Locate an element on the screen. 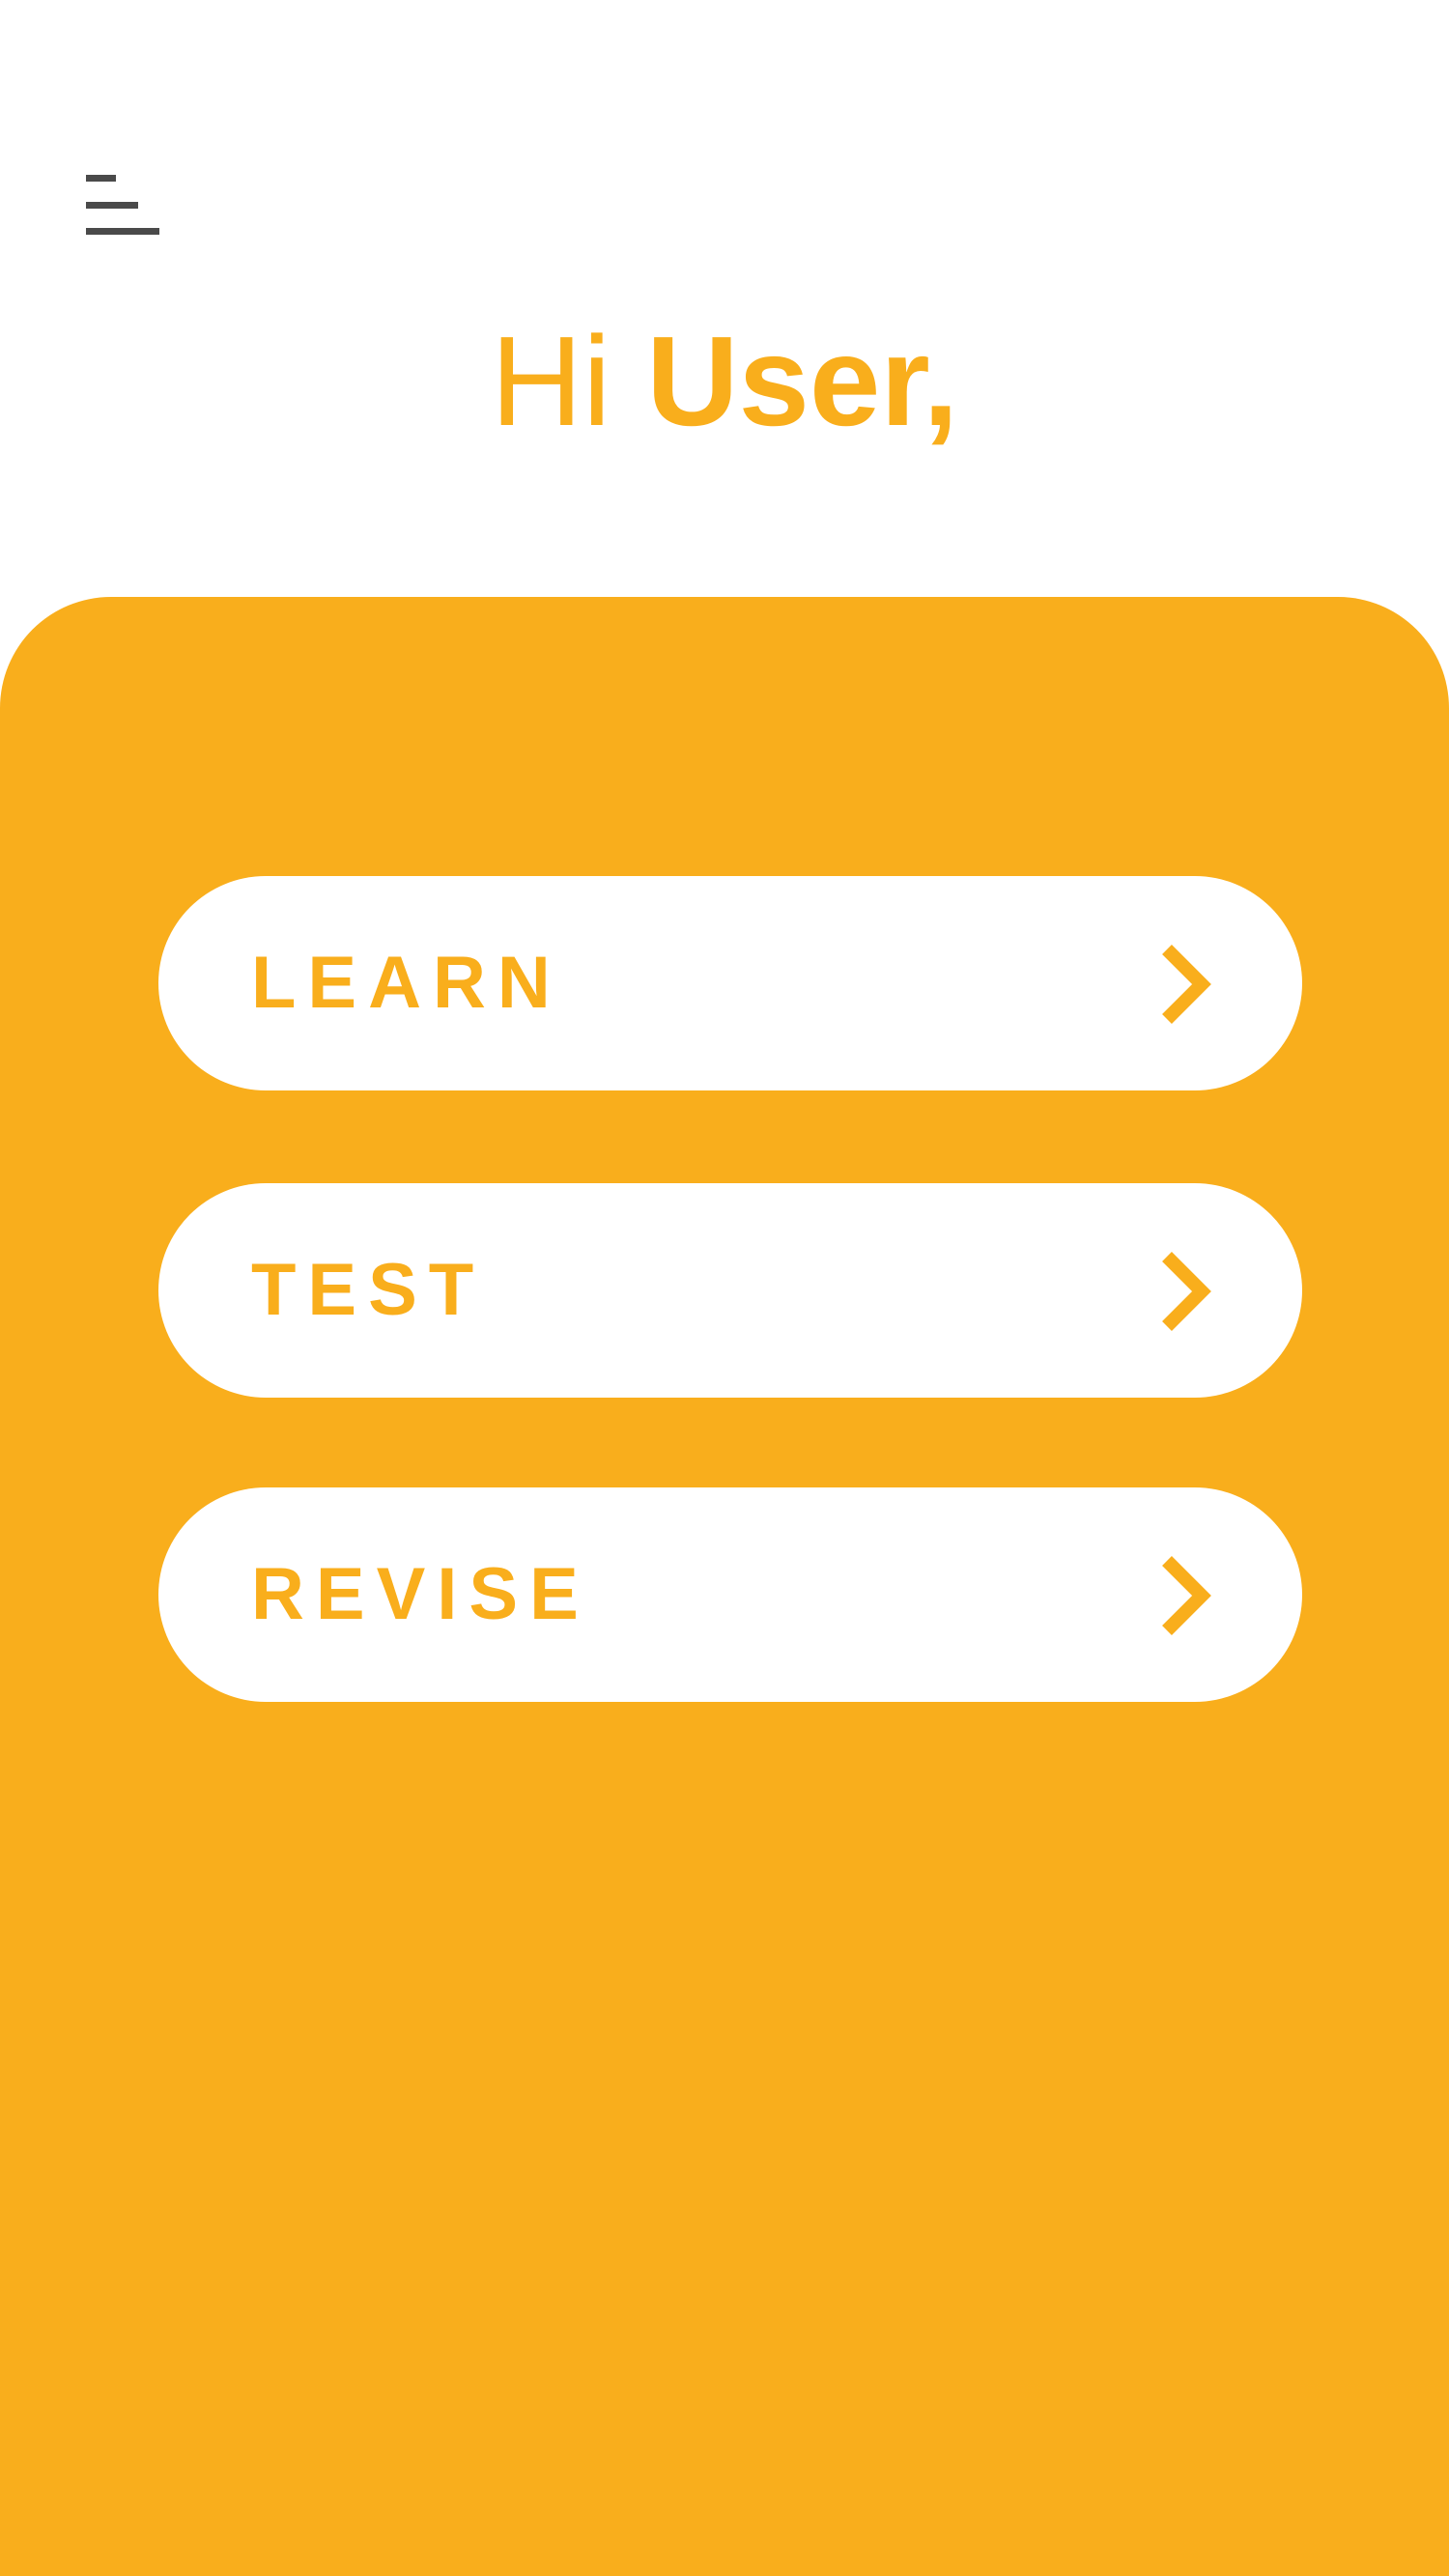 The width and height of the screenshot is (1449, 2576). learn-button: LEARN is located at coordinates (730, 983).